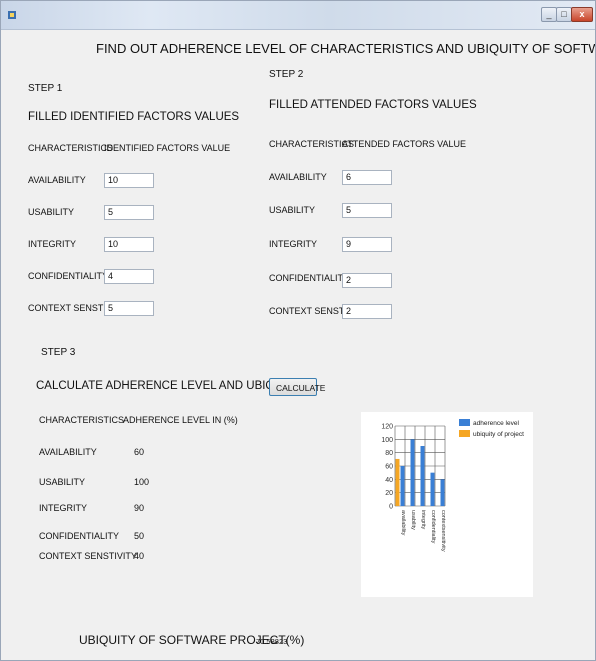  I want to click on step3-label-usability: USABILITY, so click(62, 482).